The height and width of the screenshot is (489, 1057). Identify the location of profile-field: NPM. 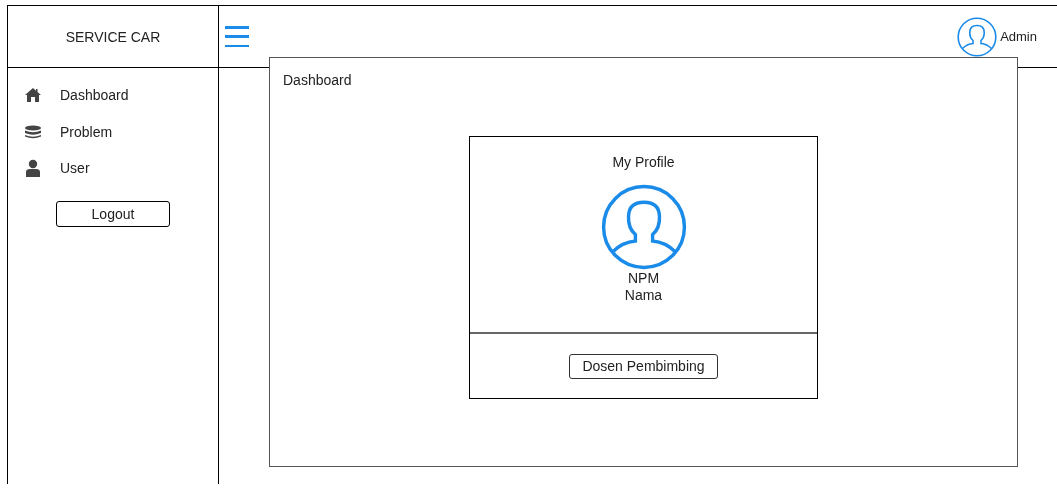
(643, 278).